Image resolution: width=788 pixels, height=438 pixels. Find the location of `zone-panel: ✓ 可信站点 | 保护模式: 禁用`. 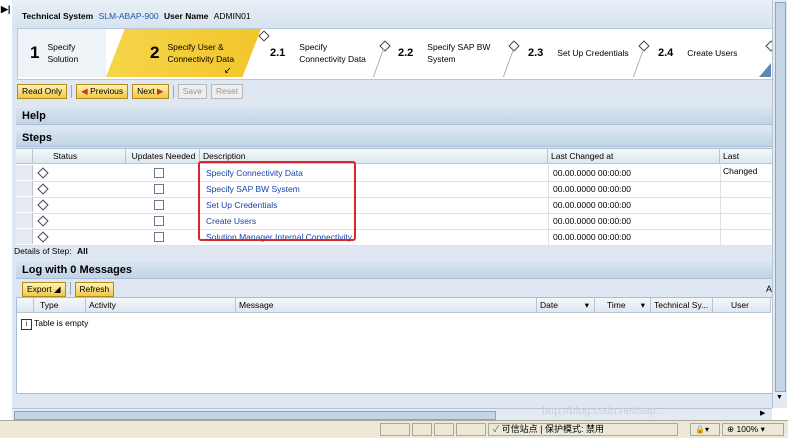

zone-panel: ✓ 可信站点 | 保护模式: 禁用 is located at coordinates (583, 429).